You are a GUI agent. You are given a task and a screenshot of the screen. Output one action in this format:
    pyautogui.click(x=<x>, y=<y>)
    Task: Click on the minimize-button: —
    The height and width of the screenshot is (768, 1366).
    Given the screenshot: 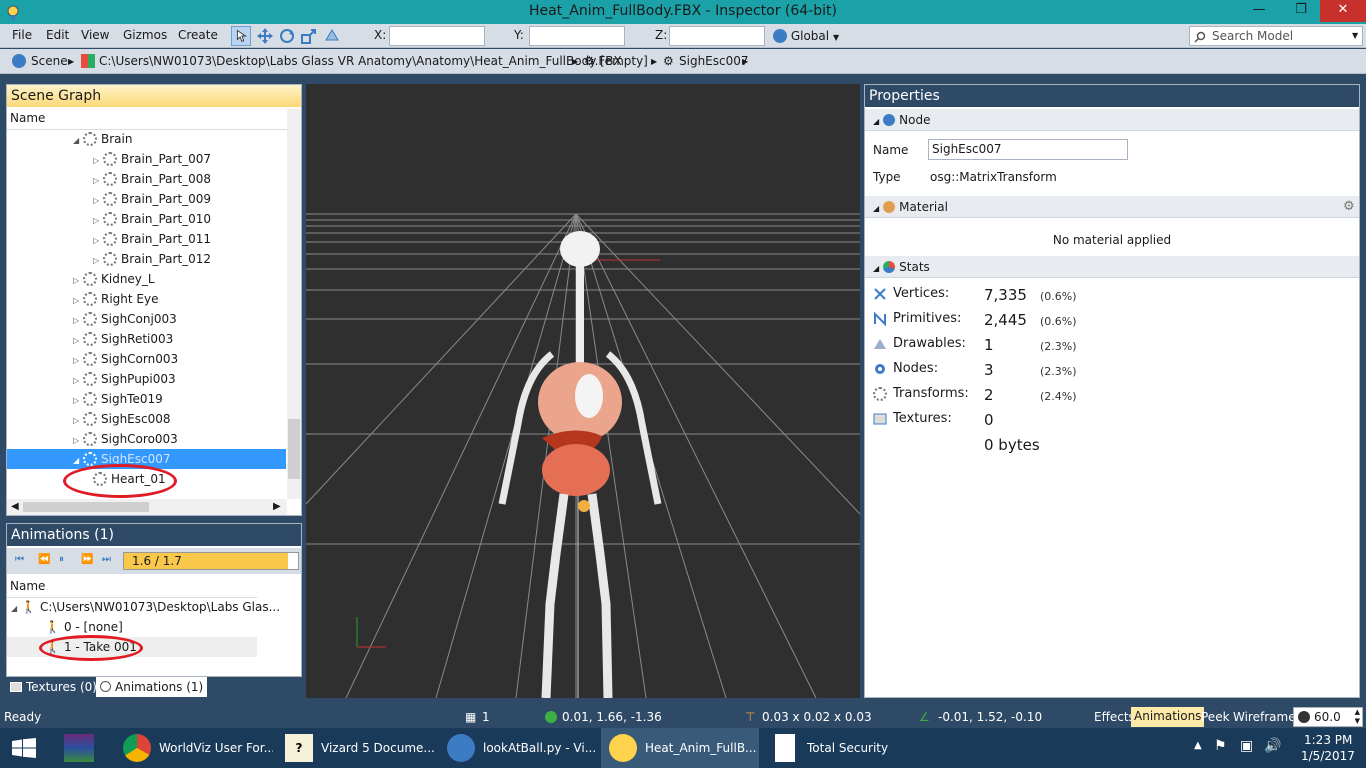 What is the action you would take?
    pyautogui.click(x=1259, y=11)
    